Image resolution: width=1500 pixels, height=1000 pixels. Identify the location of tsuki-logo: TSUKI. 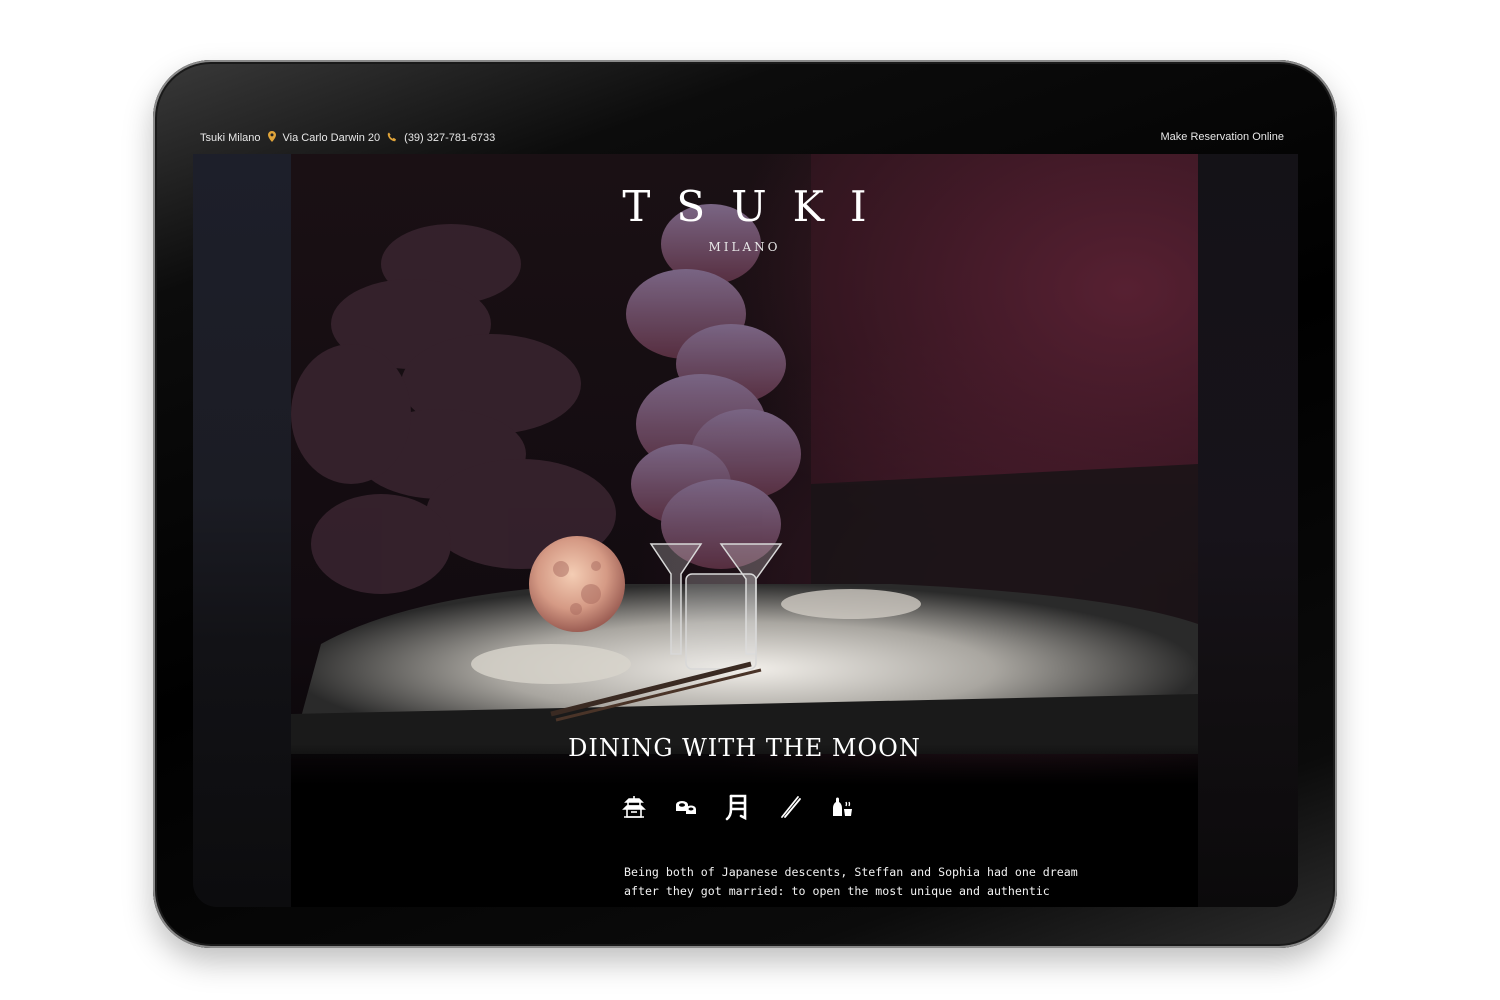
(744, 206).